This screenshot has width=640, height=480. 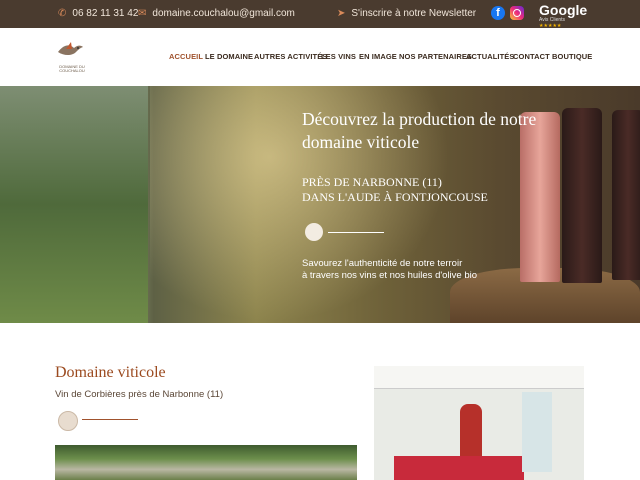 I want to click on nav-le-domaine: LE DOMAINE, so click(x=229, y=56).